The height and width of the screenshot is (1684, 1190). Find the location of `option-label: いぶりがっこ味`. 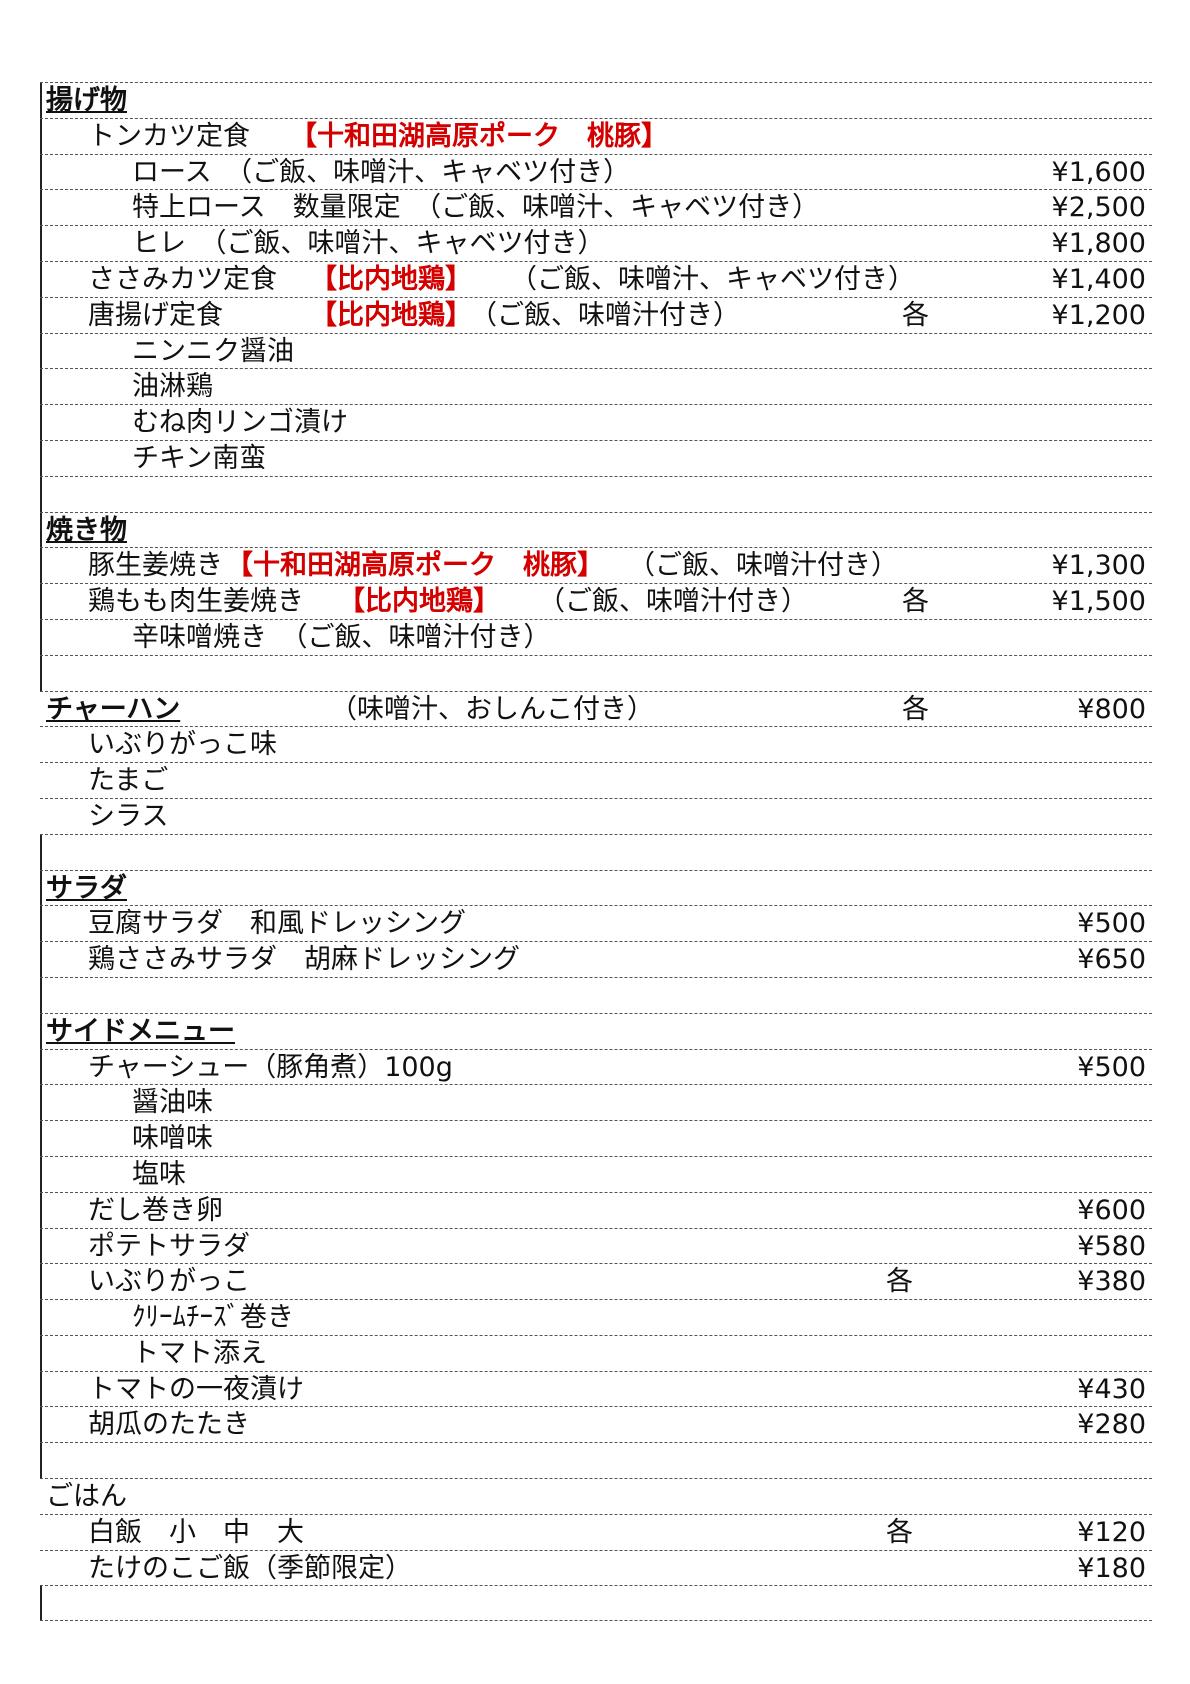

option-label: いぶりがっこ味 is located at coordinates (182, 745).